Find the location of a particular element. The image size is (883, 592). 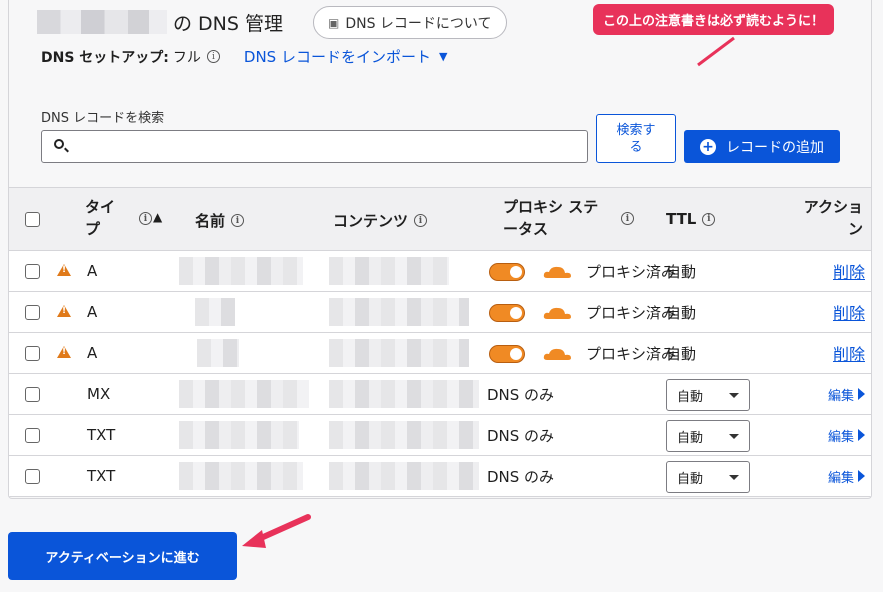

proceed-to-activation-button: アクティベーションに進む is located at coordinates (122, 556).